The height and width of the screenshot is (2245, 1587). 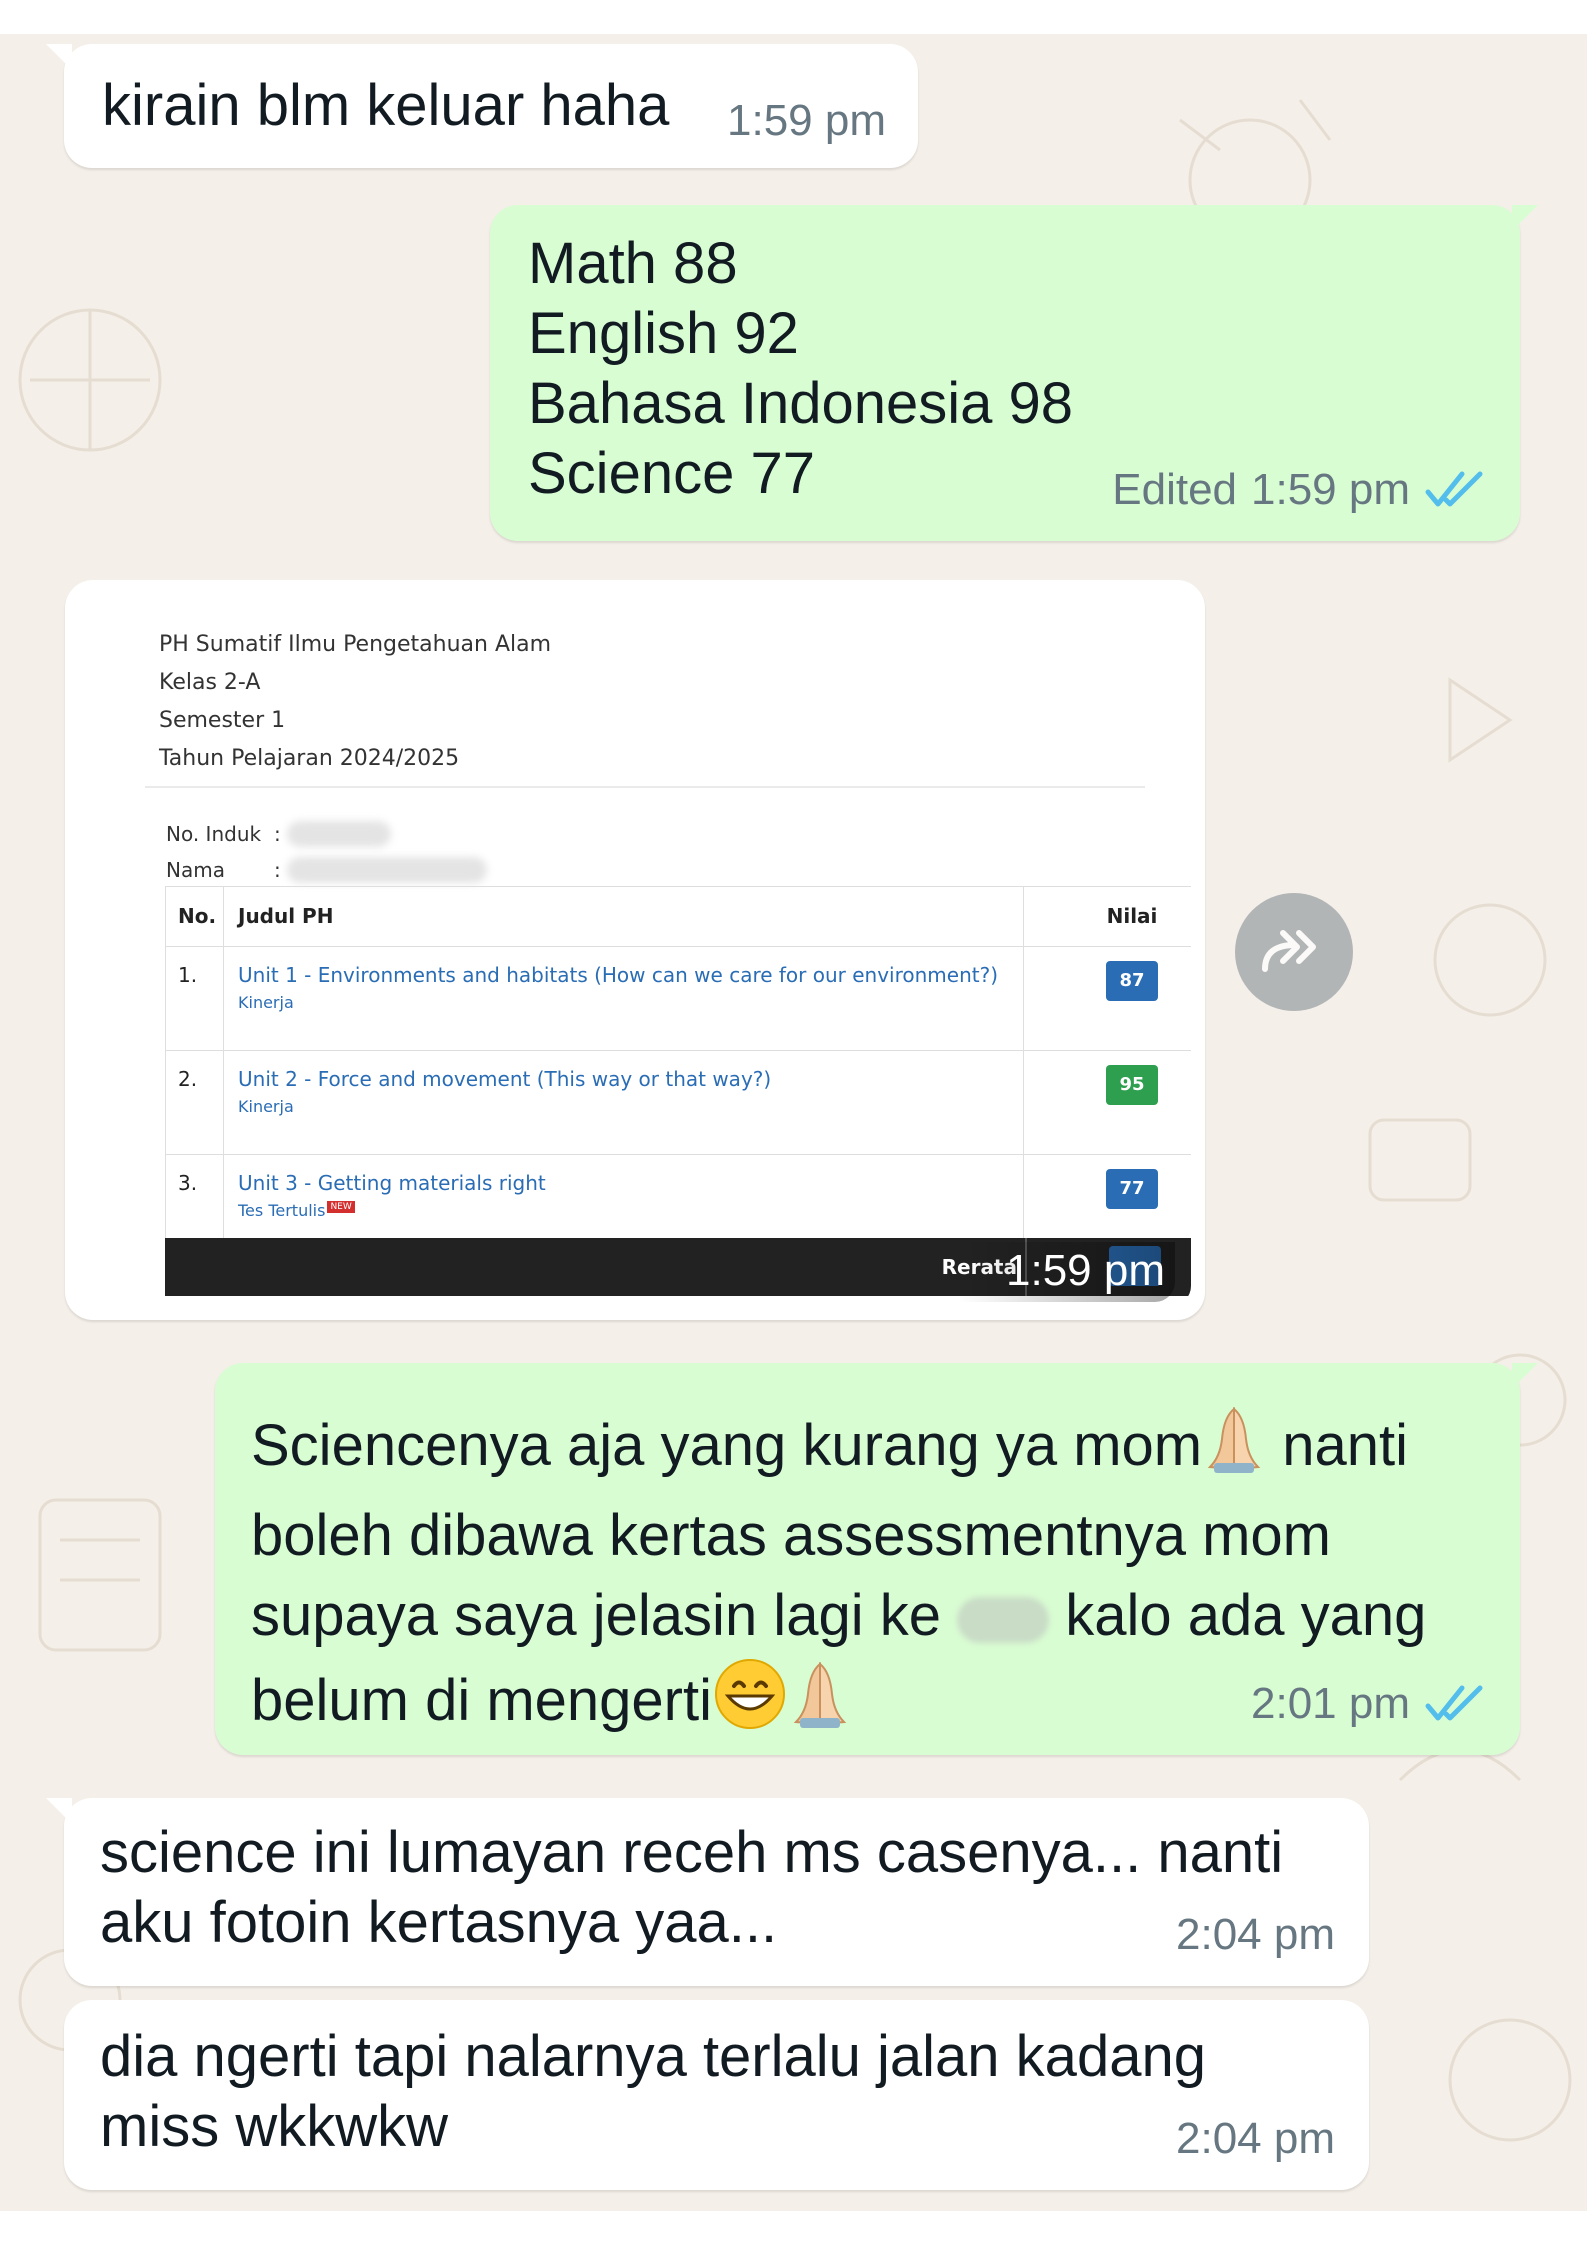 I want to click on nama-label: Nama, so click(x=195, y=870).